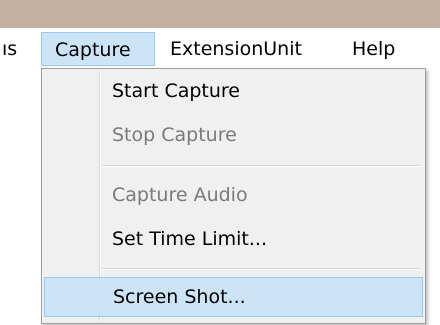  I want to click on menu-bar: ıs Capture ExtensionUnit Help, so click(220, 48).